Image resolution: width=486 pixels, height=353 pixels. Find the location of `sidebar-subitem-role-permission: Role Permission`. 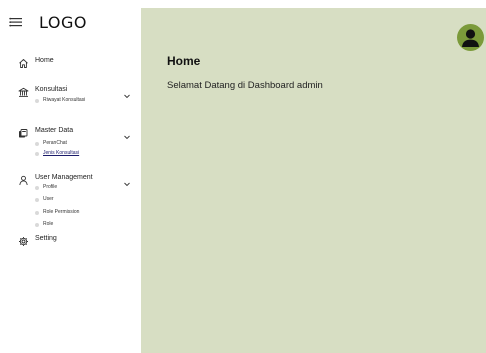

sidebar-subitem-role-permission: Role Permission is located at coordinates (70, 213).